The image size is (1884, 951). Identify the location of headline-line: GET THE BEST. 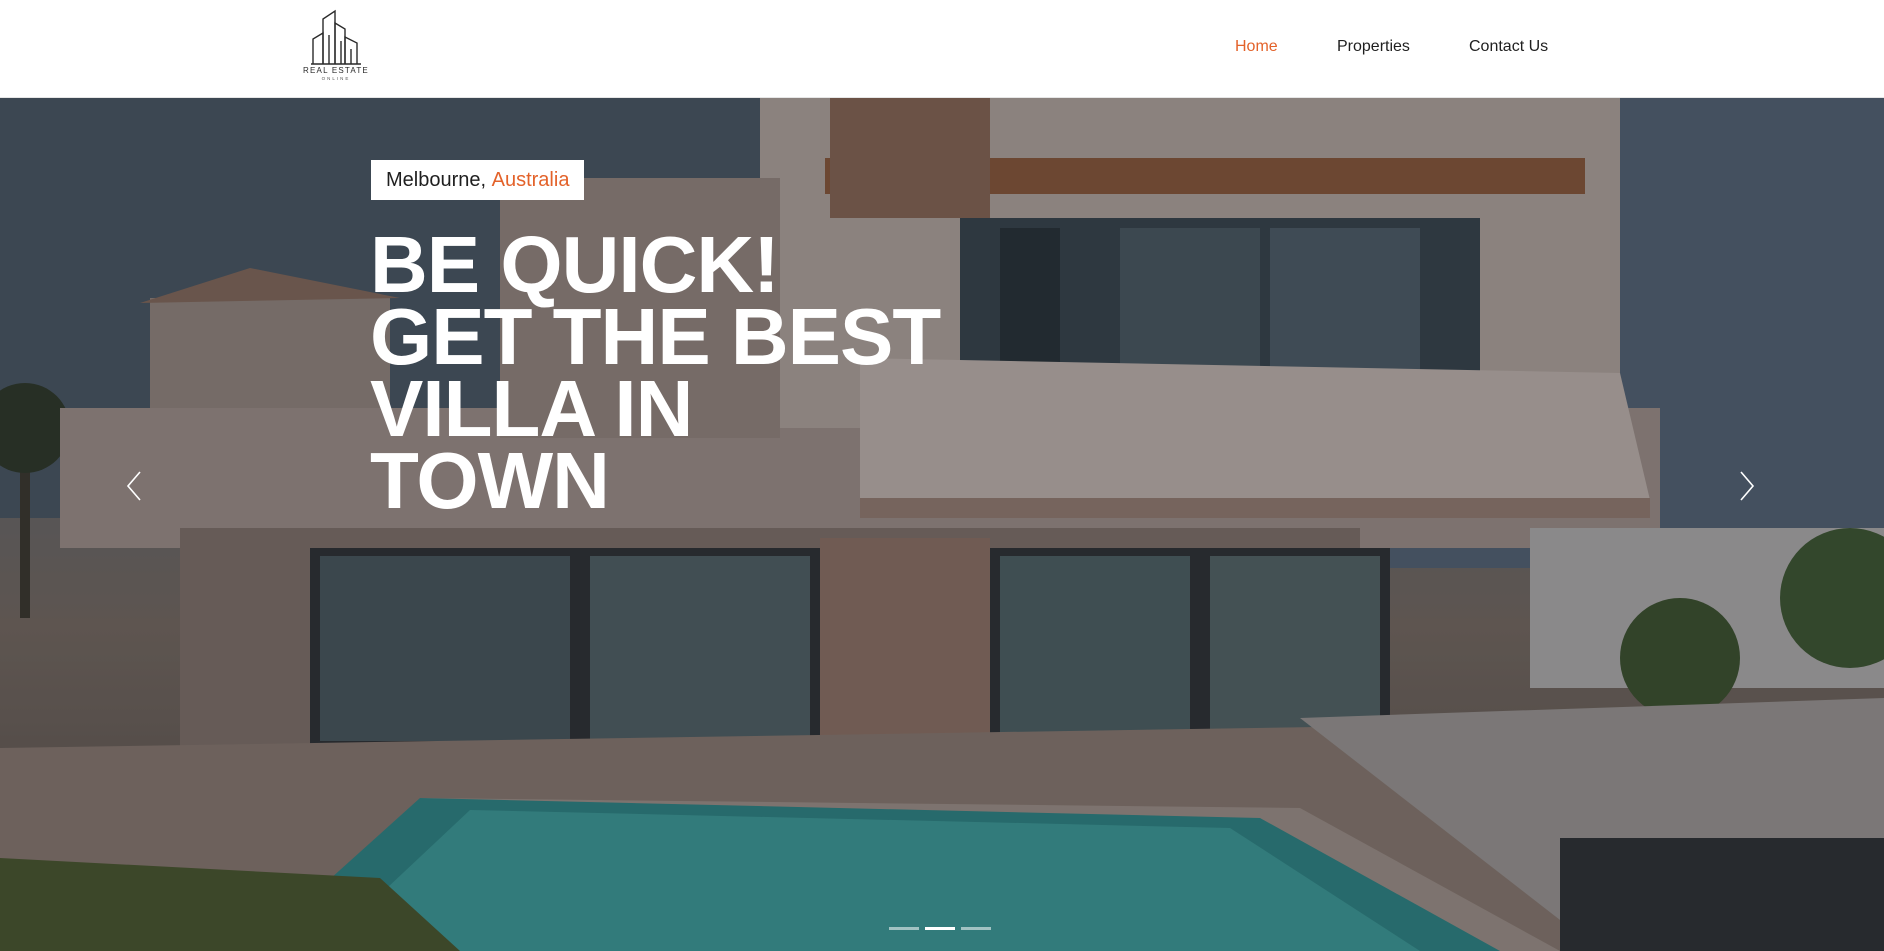
(655, 336).